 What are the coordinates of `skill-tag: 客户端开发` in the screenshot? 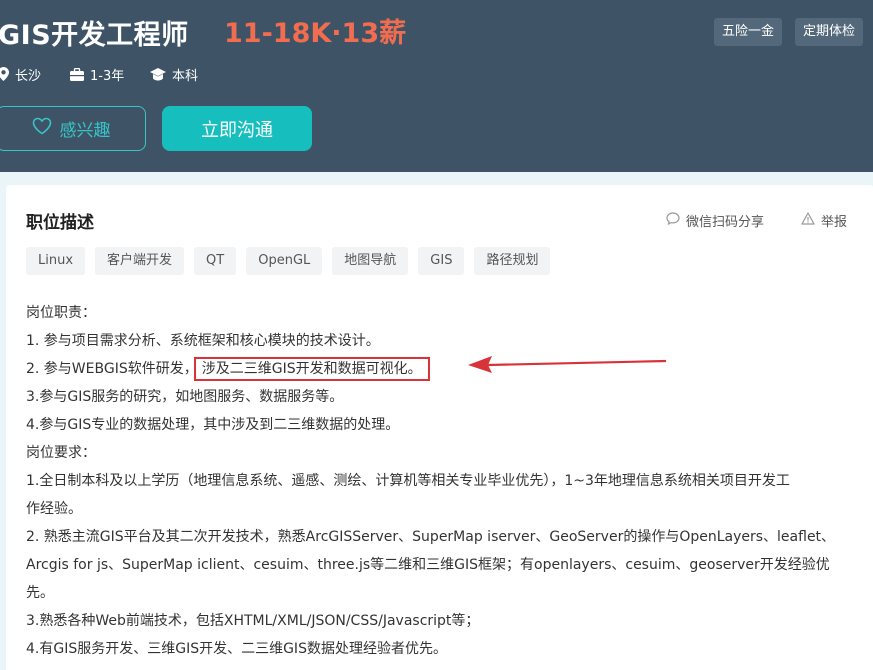 It's located at (140, 261).